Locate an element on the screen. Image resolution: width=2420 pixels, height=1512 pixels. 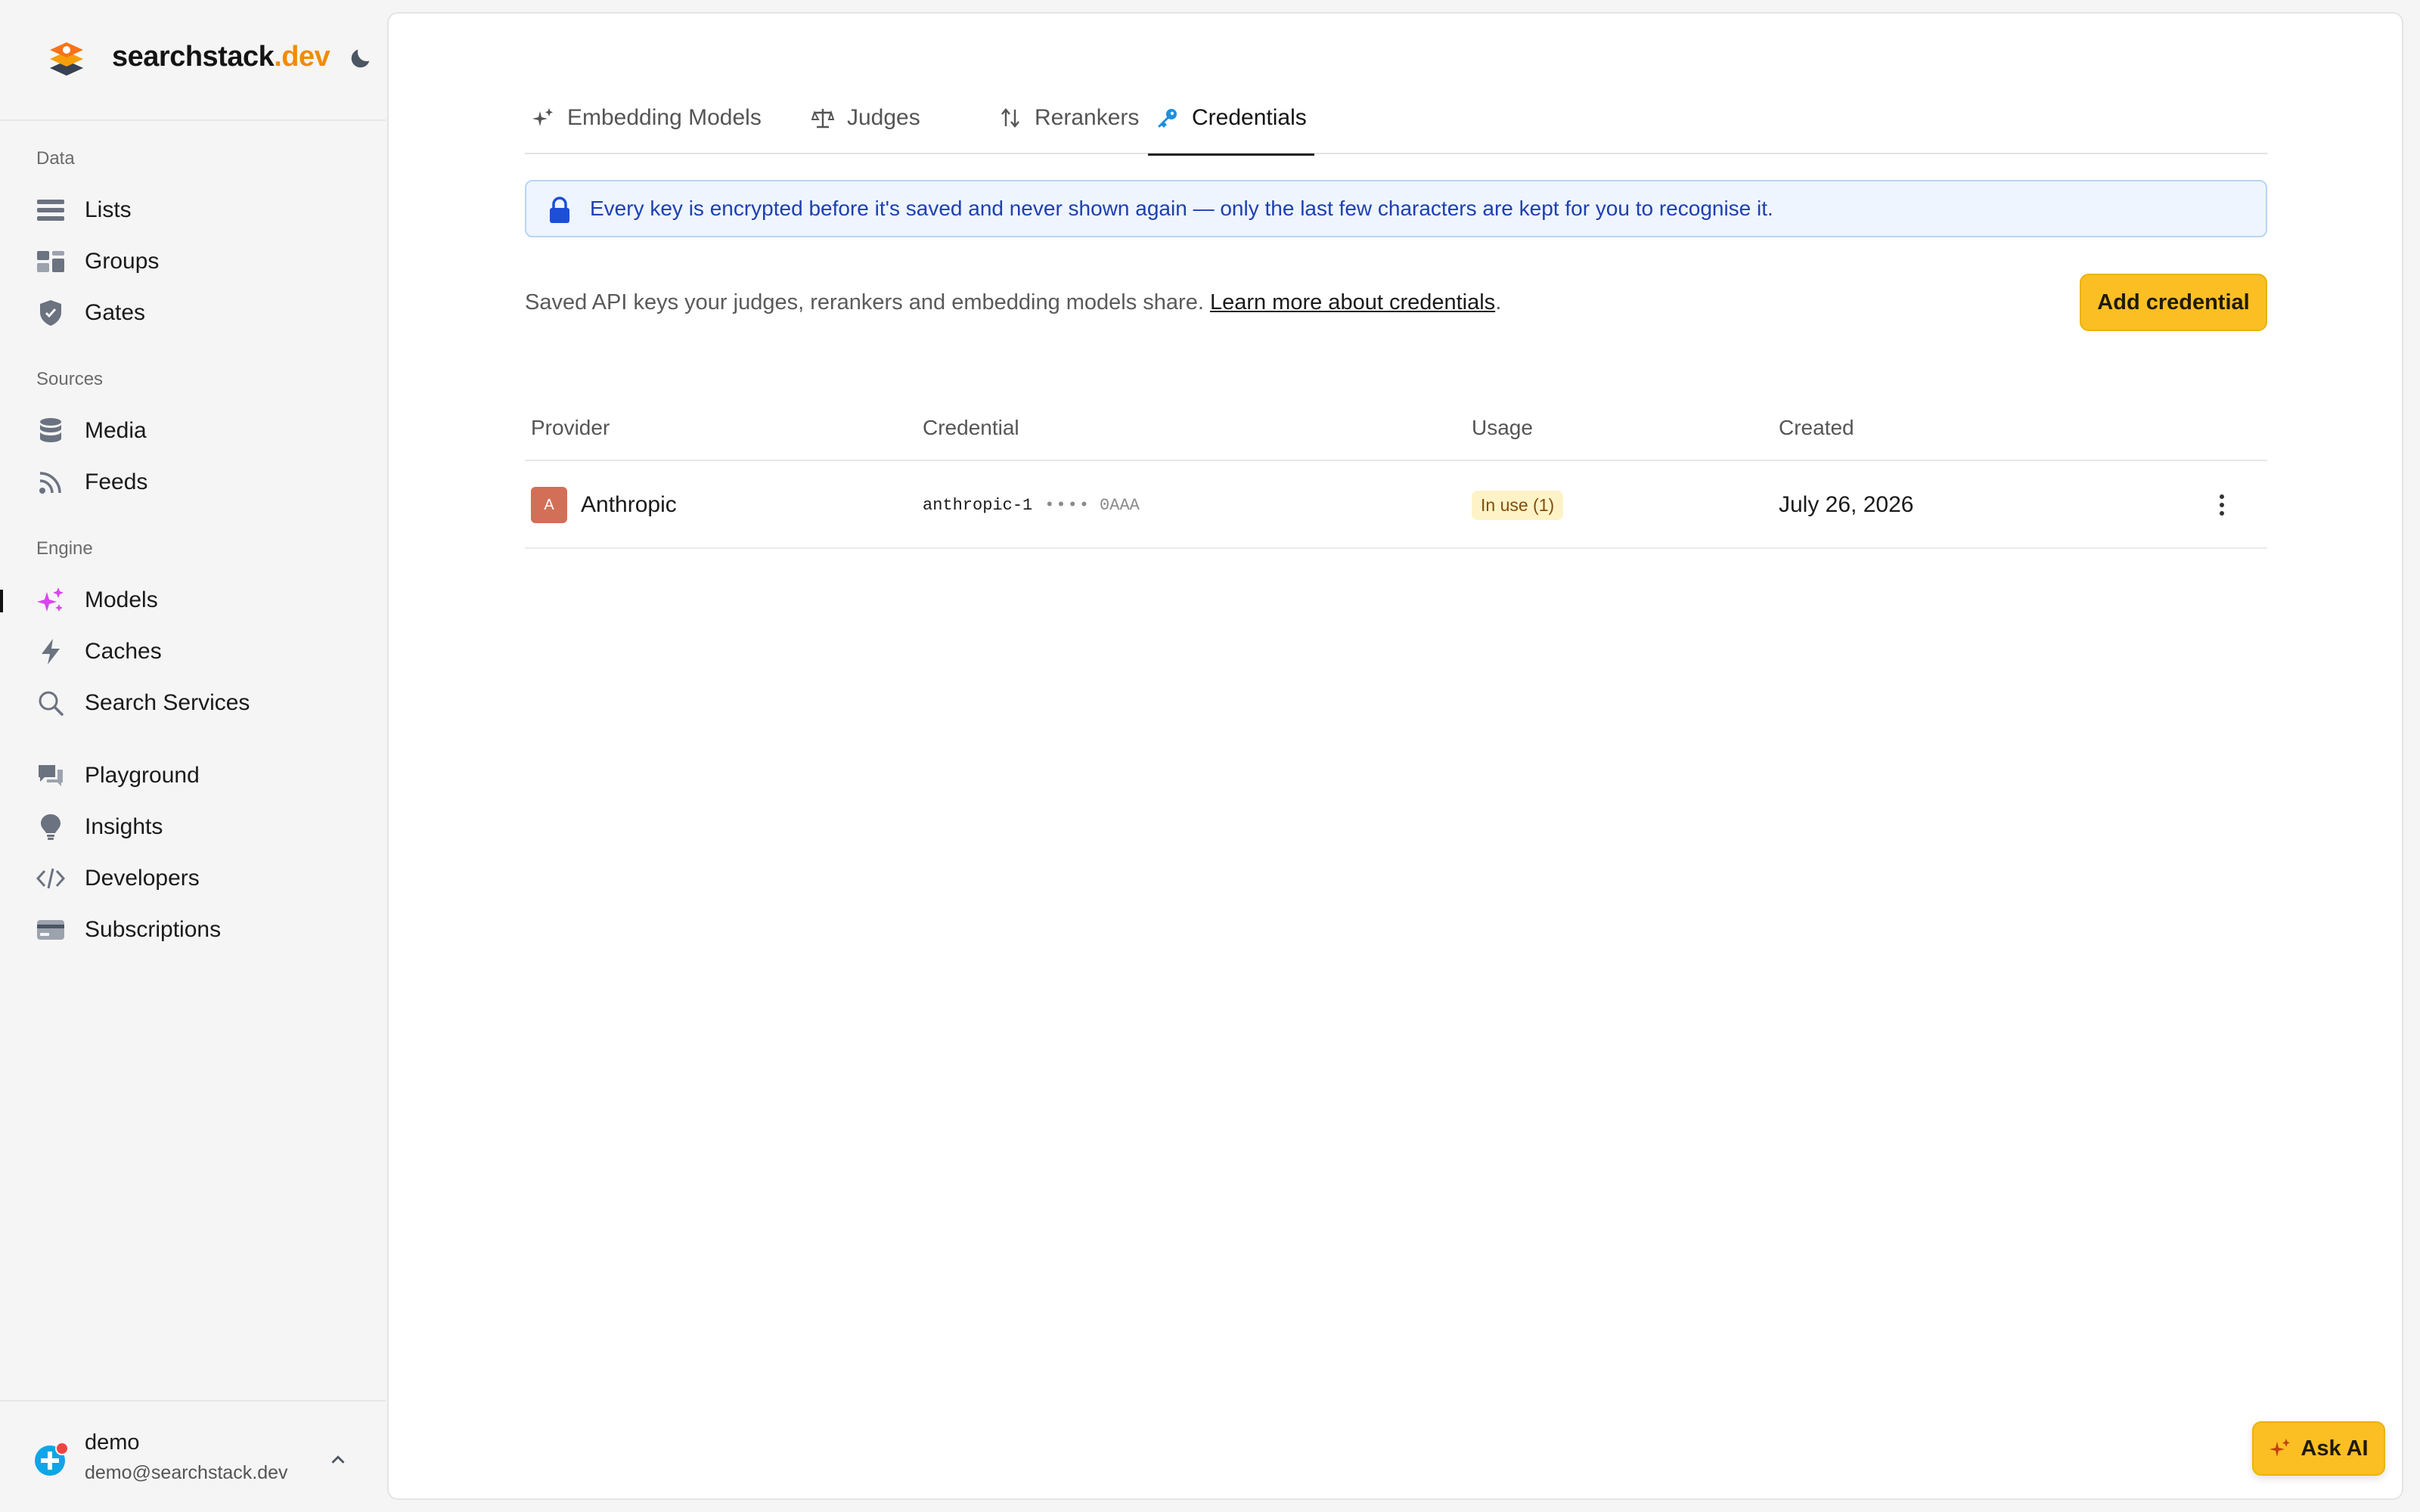
user-email: demo@searchstack.dev is located at coordinates (186, 1472).